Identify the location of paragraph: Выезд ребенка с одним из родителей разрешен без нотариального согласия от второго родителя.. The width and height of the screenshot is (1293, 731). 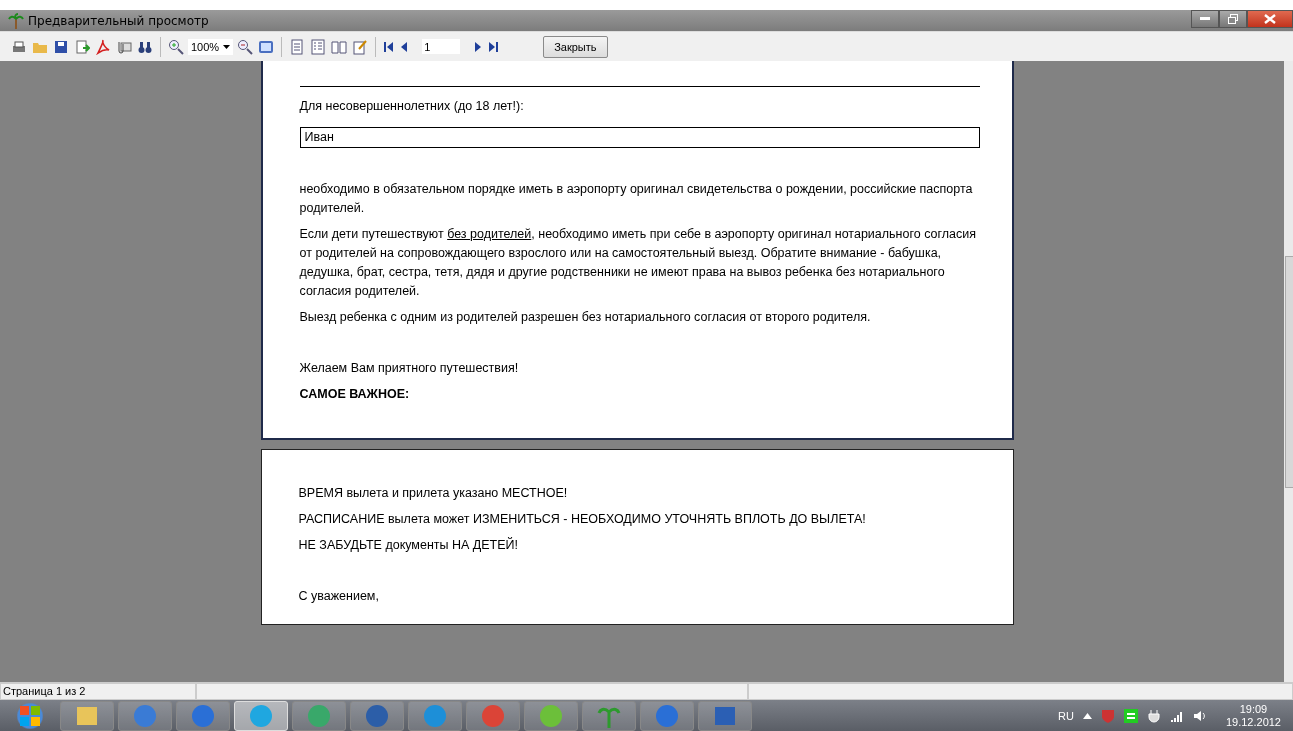
(585, 317).